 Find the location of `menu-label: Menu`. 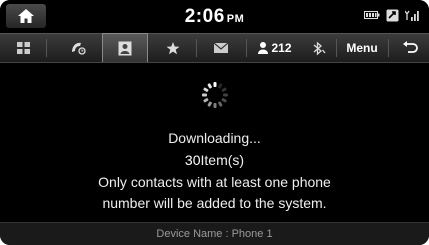

menu-label: Menu is located at coordinates (362, 48).